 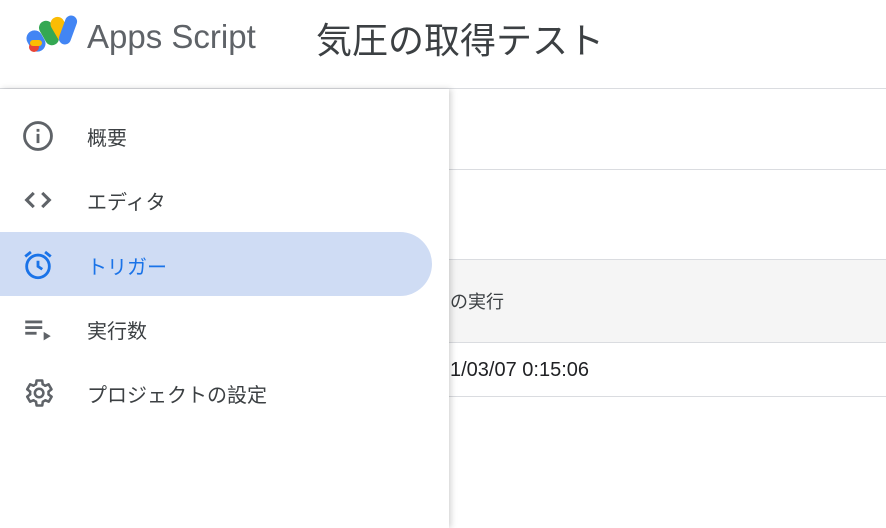 I want to click on table-header-last-run: の実行, so click(x=477, y=301).